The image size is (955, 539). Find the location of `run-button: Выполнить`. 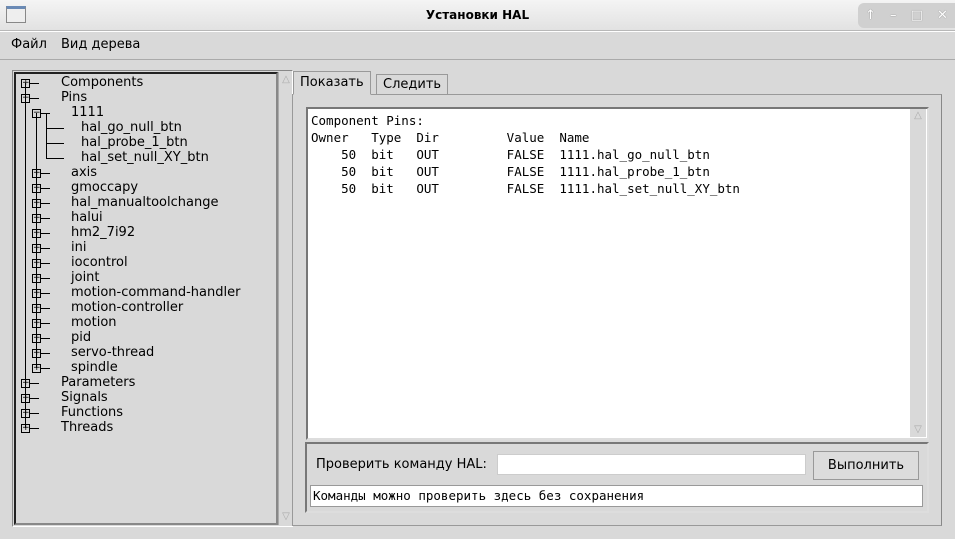

run-button: Выполнить is located at coordinates (866, 465).